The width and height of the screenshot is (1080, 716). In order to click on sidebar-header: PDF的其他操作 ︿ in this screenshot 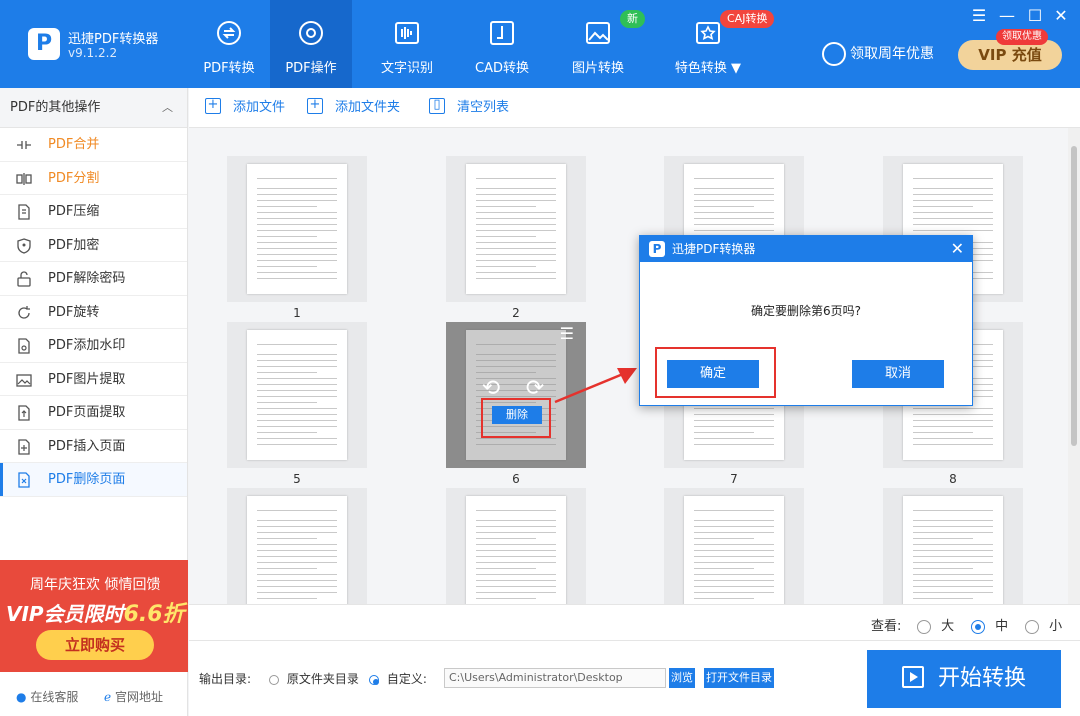, I will do `click(93, 108)`.